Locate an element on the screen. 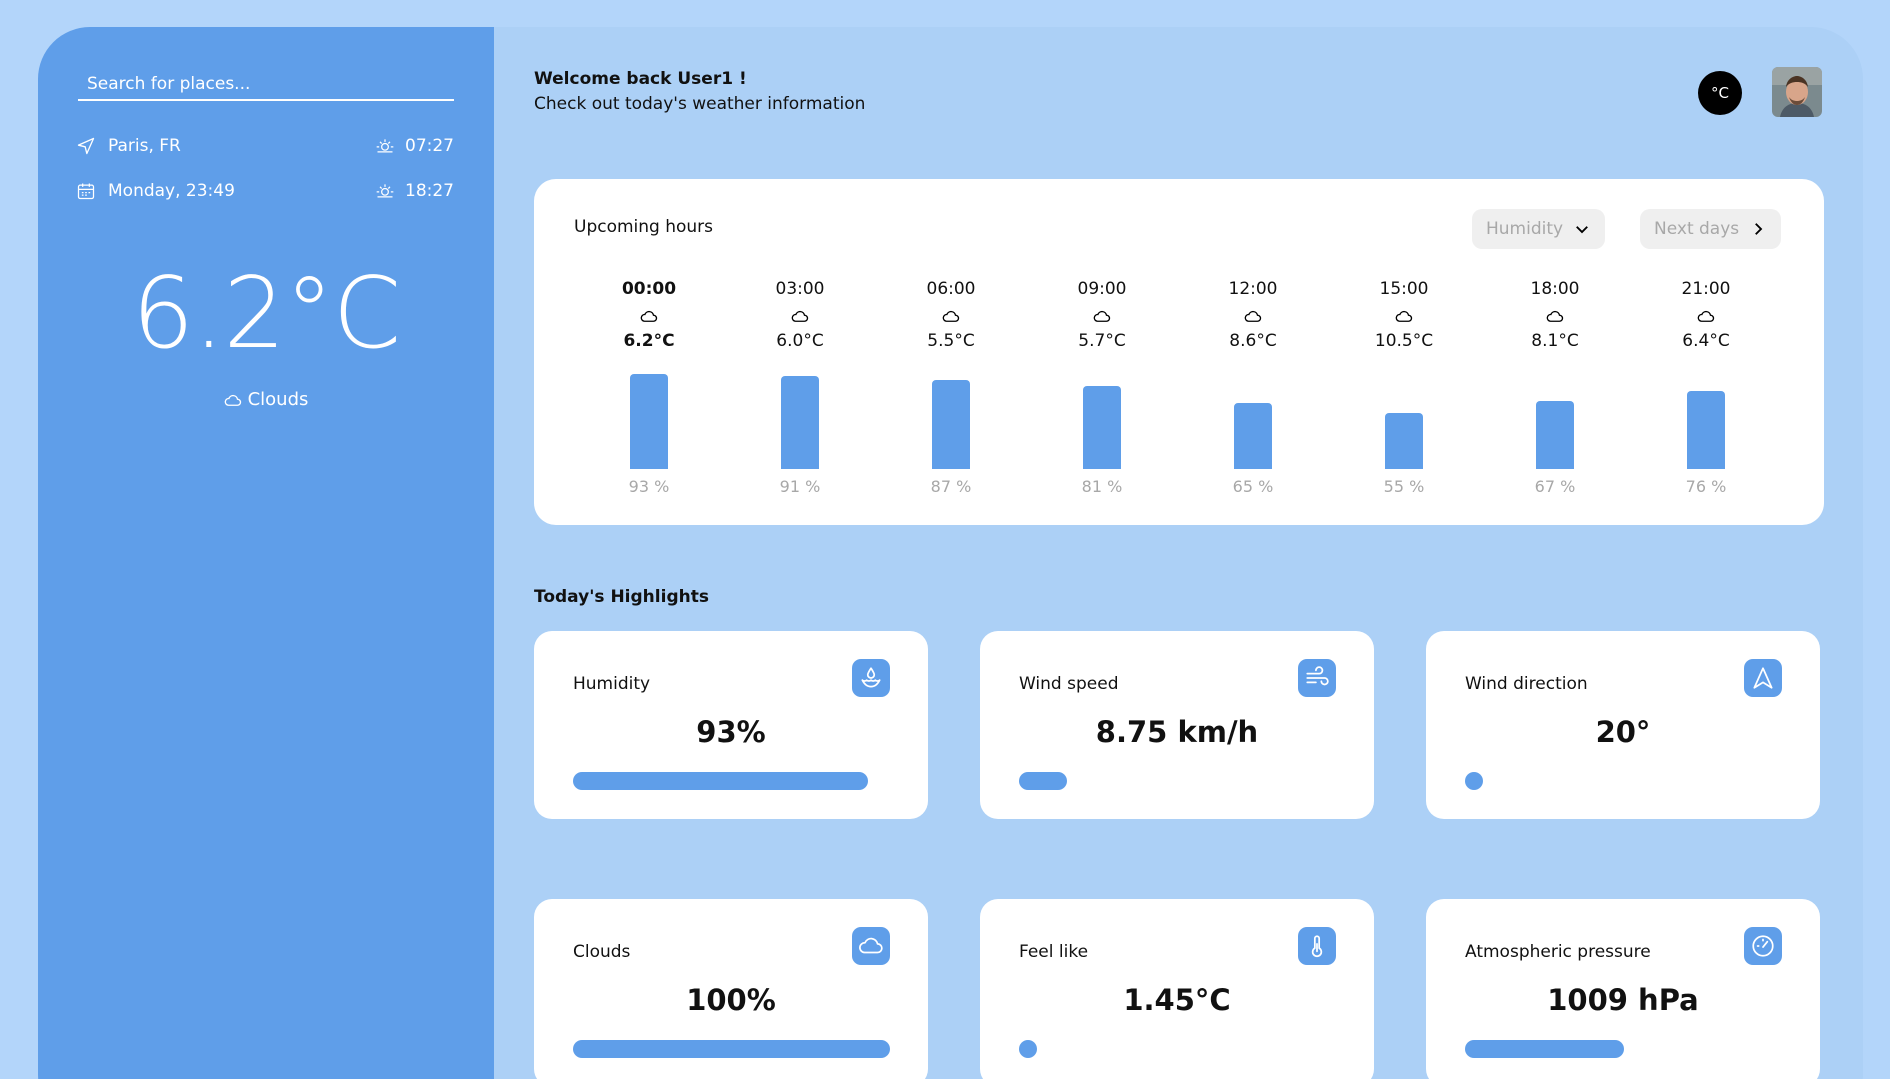 This screenshot has width=1890, height=1079. highlight-value: 1009 hPa is located at coordinates (1623, 1000).